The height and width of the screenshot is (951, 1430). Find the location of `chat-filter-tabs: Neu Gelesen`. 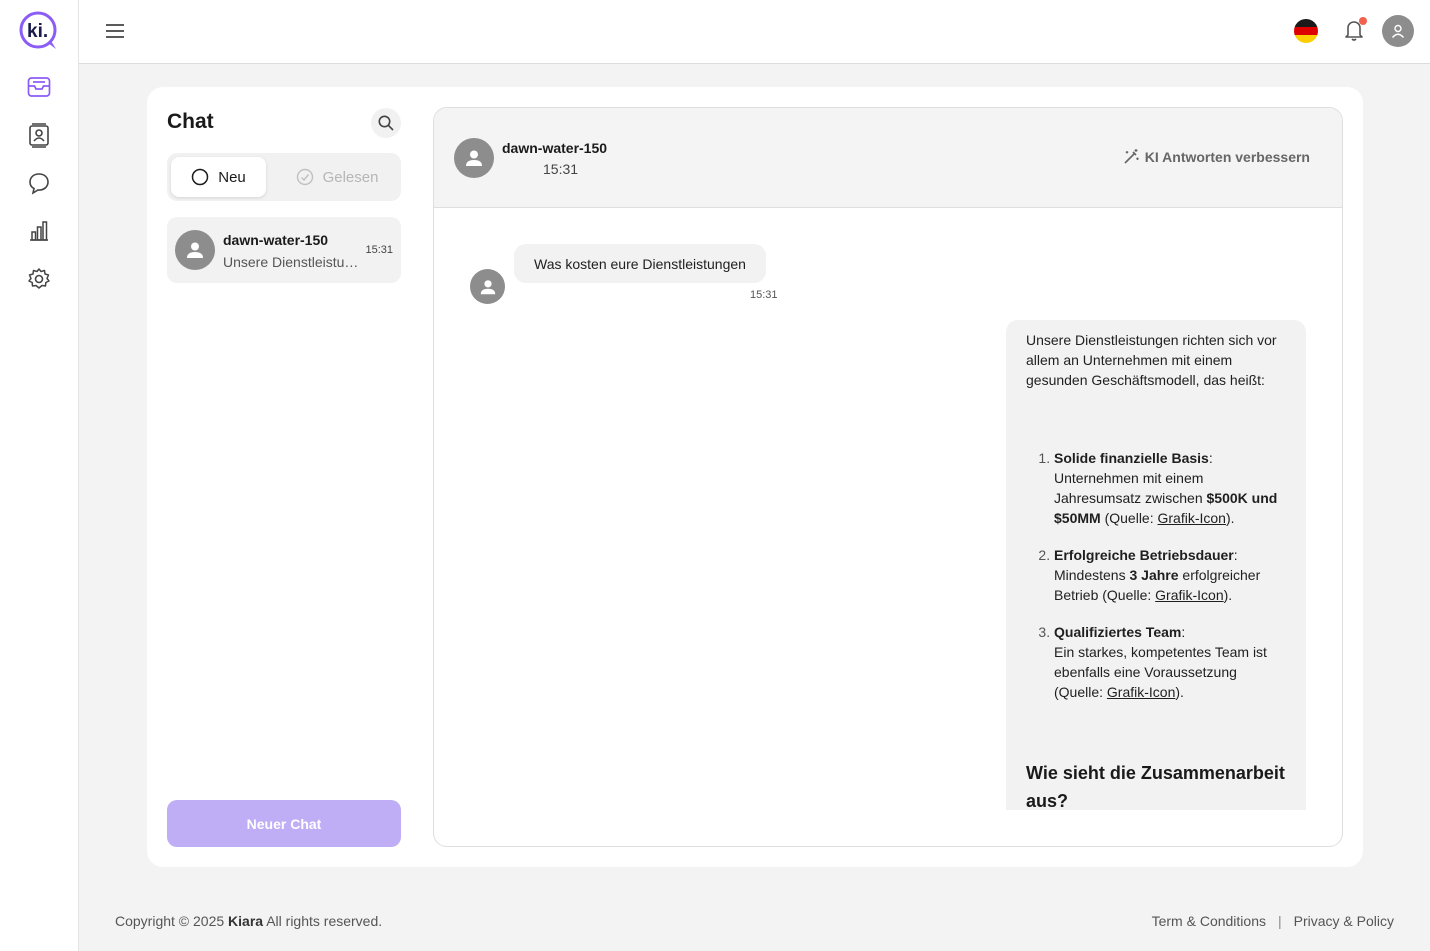

chat-filter-tabs: Neu Gelesen is located at coordinates (284, 177).